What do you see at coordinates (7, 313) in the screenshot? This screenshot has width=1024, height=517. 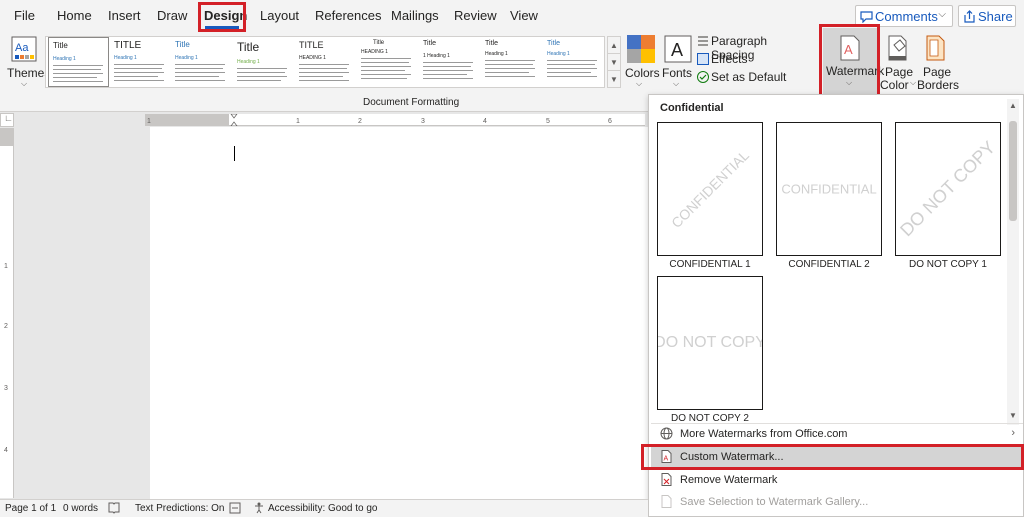 I see `vertical-ruler: 1 2 3 4` at bounding box center [7, 313].